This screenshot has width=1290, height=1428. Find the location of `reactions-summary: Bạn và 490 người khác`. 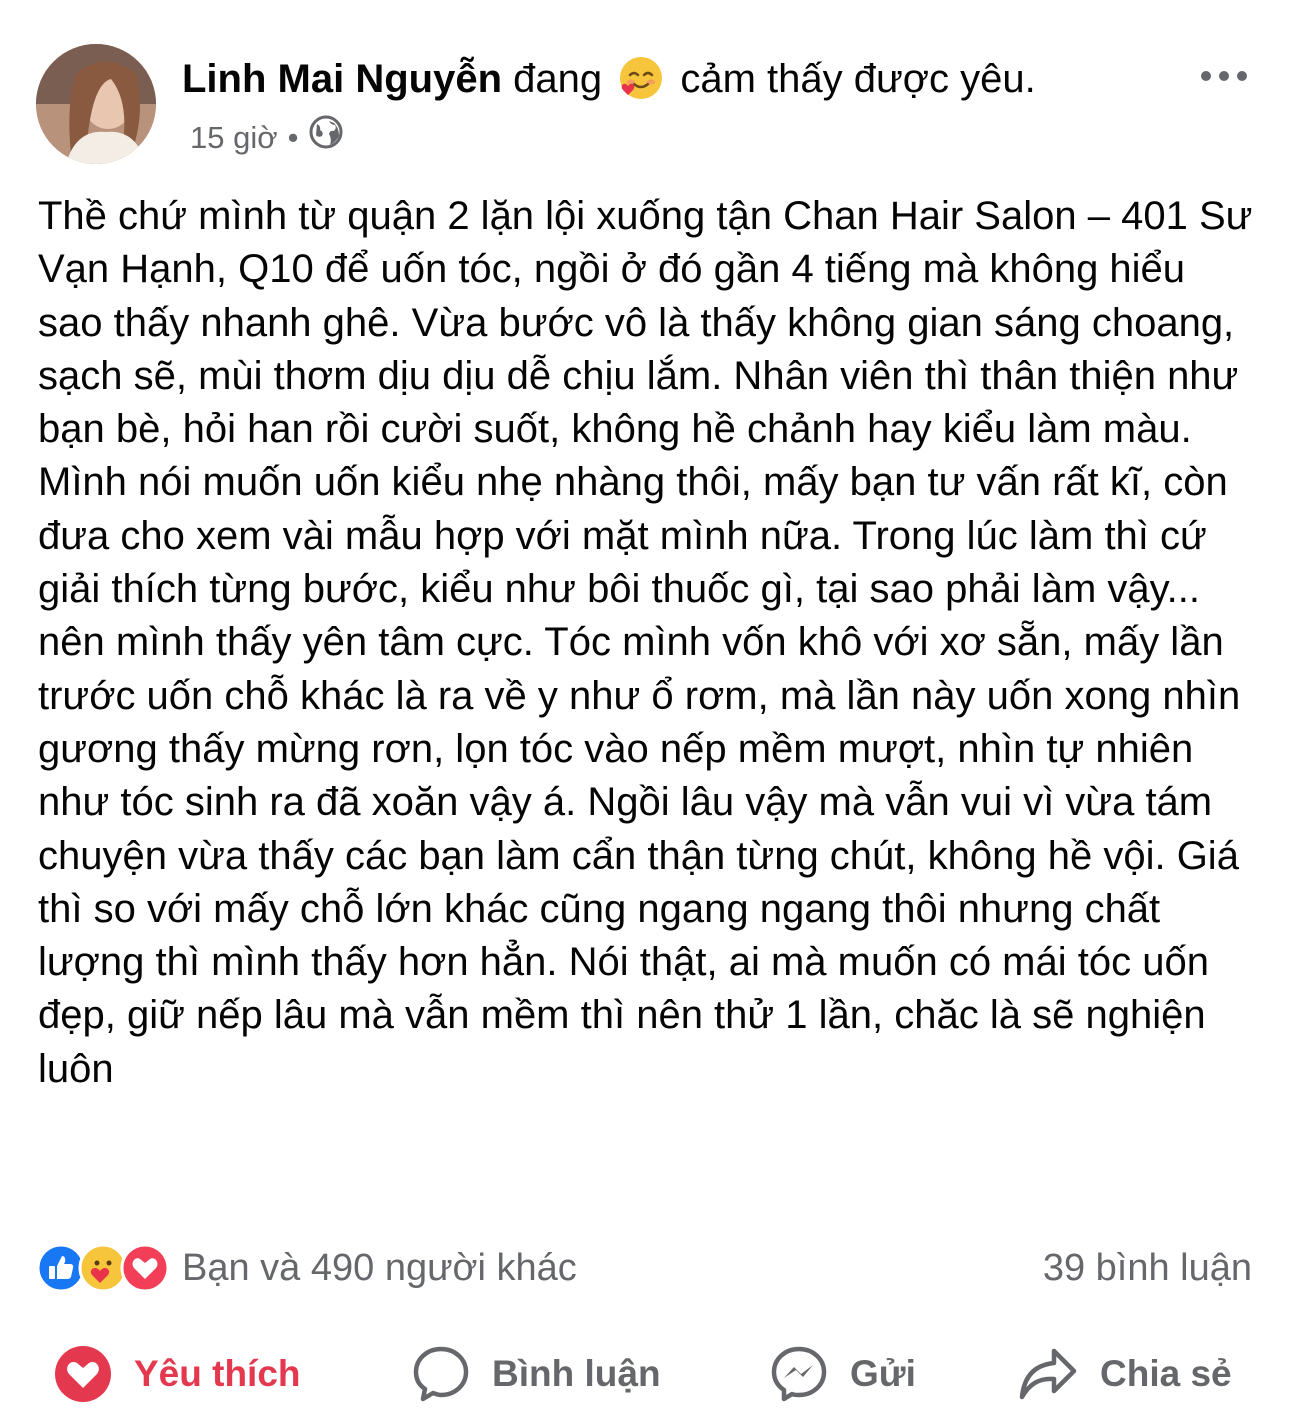

reactions-summary: Bạn và 490 người khác is located at coordinates (306, 1268).